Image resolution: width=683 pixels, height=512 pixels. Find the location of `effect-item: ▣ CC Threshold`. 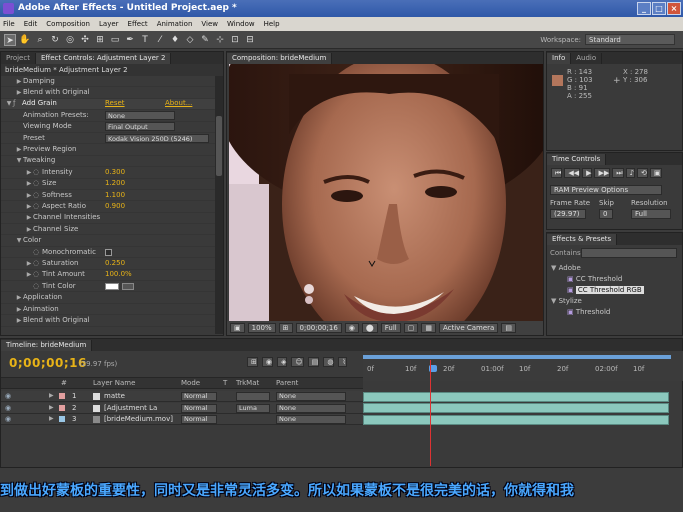

effect-item: ▣ CC Threshold is located at coordinates (614, 279).